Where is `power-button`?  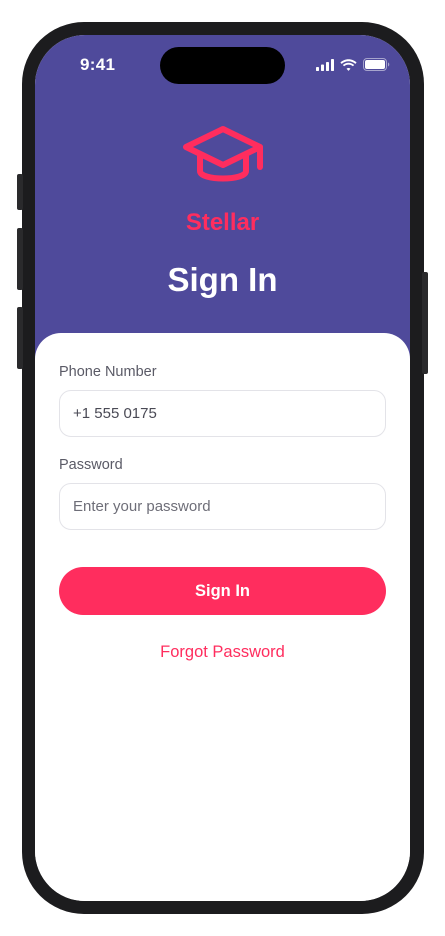
power-button is located at coordinates (425, 323).